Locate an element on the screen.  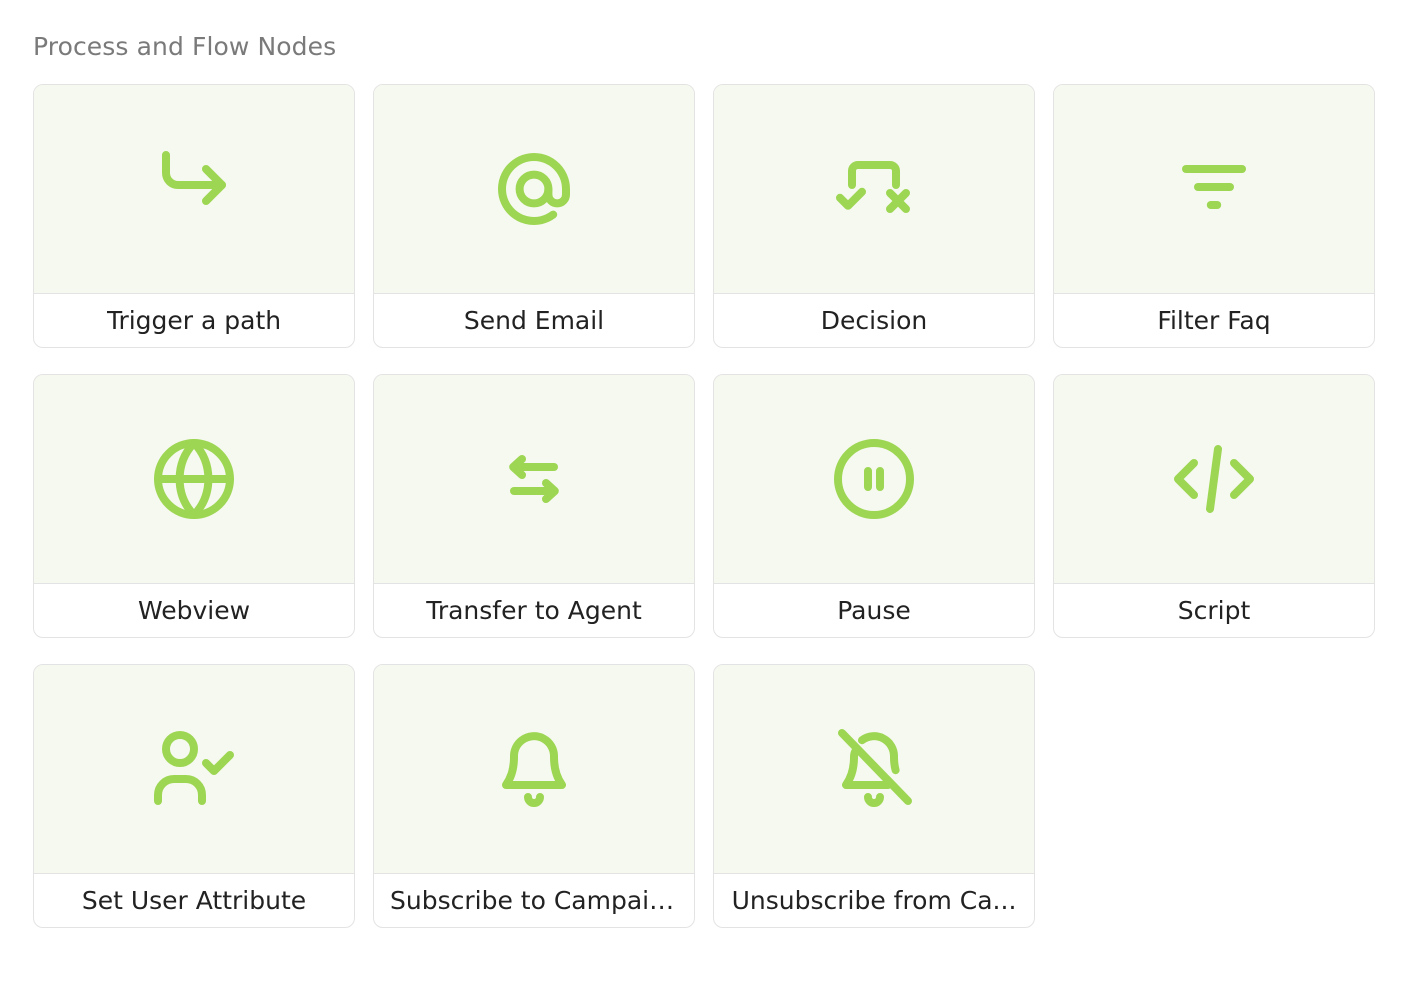
check-x-decision-icon is located at coordinates (873, 187).